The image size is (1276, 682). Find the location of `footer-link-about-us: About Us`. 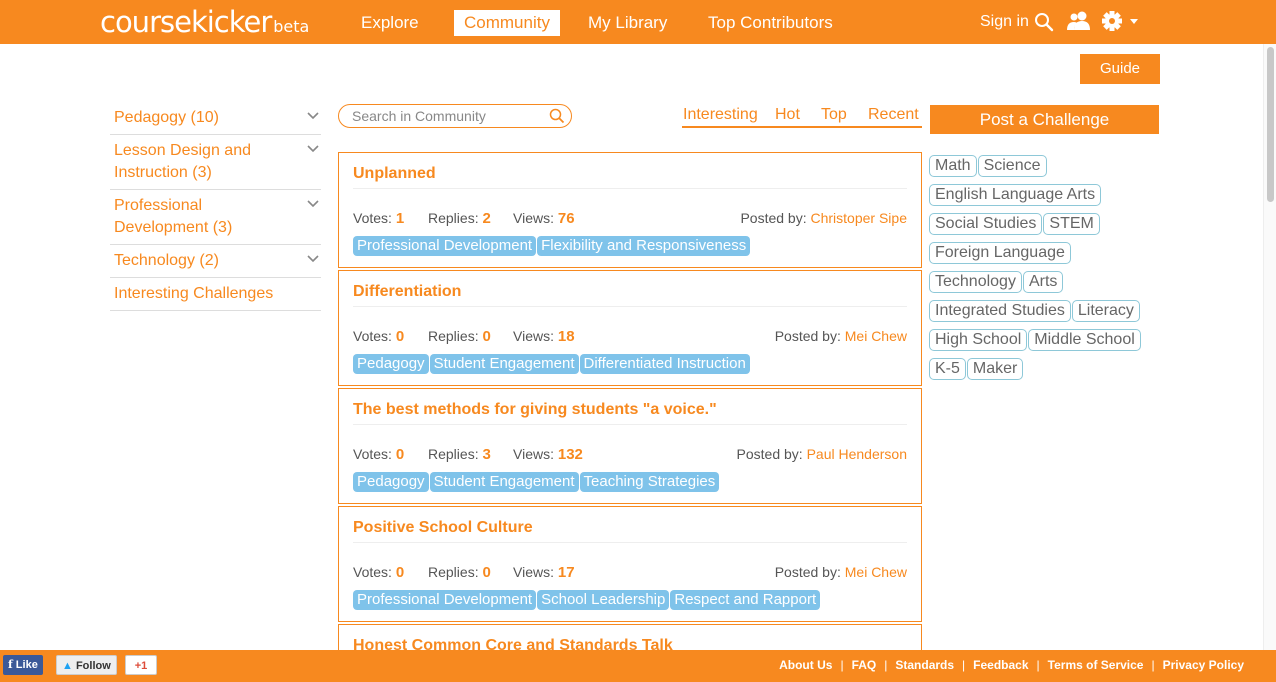

footer-link-about-us: About Us is located at coordinates (805, 665).